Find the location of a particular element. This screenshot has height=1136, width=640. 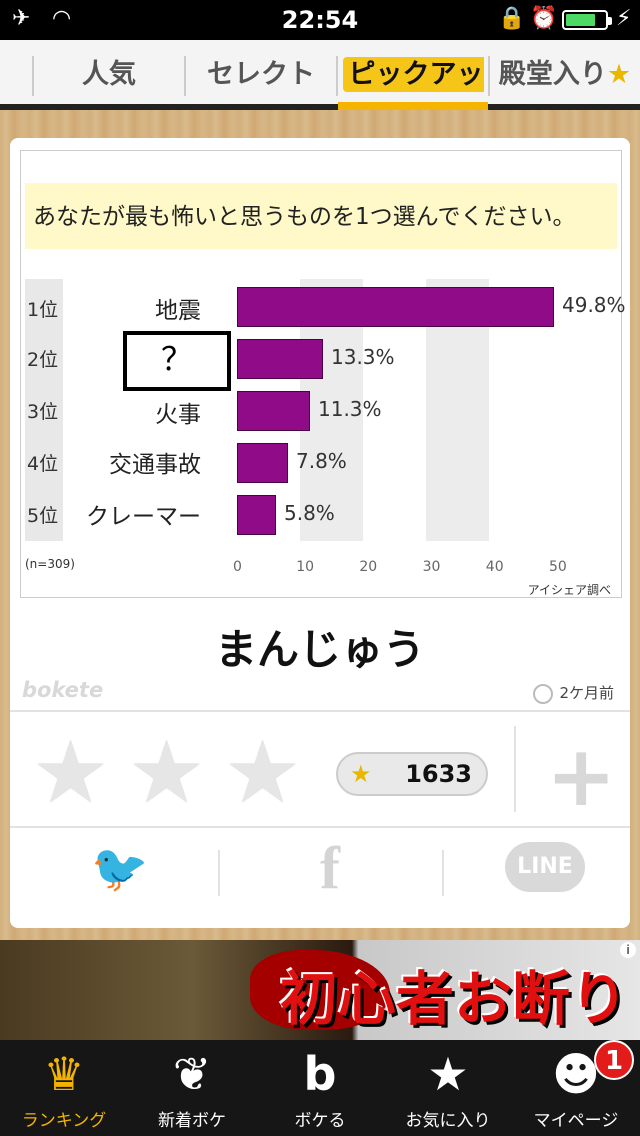

charging-icon: ⚡ is located at coordinates (624, 18).